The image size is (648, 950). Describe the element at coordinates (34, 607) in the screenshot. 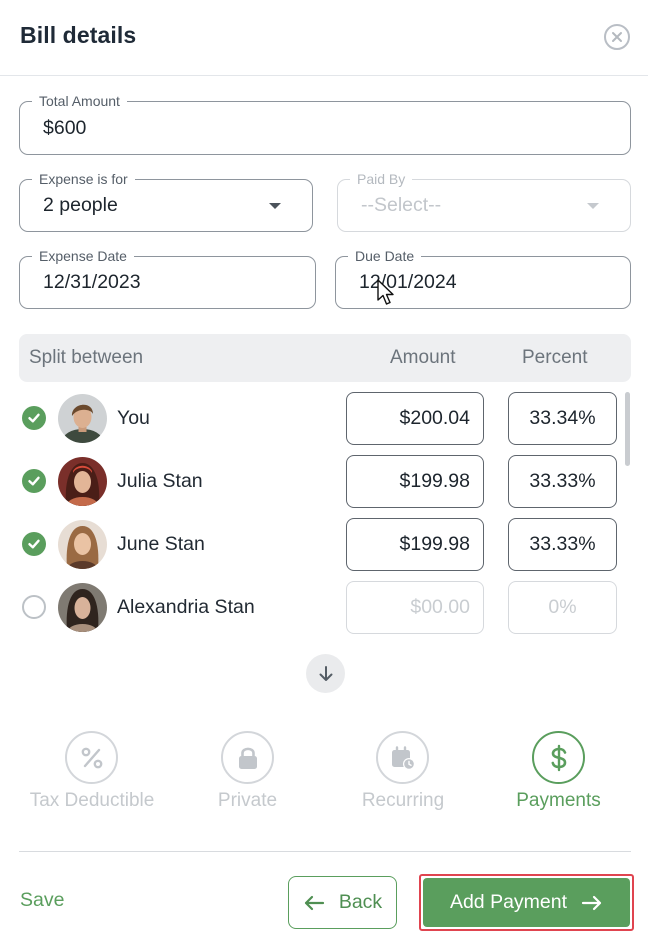

I see `checkbox-unchecked` at that location.